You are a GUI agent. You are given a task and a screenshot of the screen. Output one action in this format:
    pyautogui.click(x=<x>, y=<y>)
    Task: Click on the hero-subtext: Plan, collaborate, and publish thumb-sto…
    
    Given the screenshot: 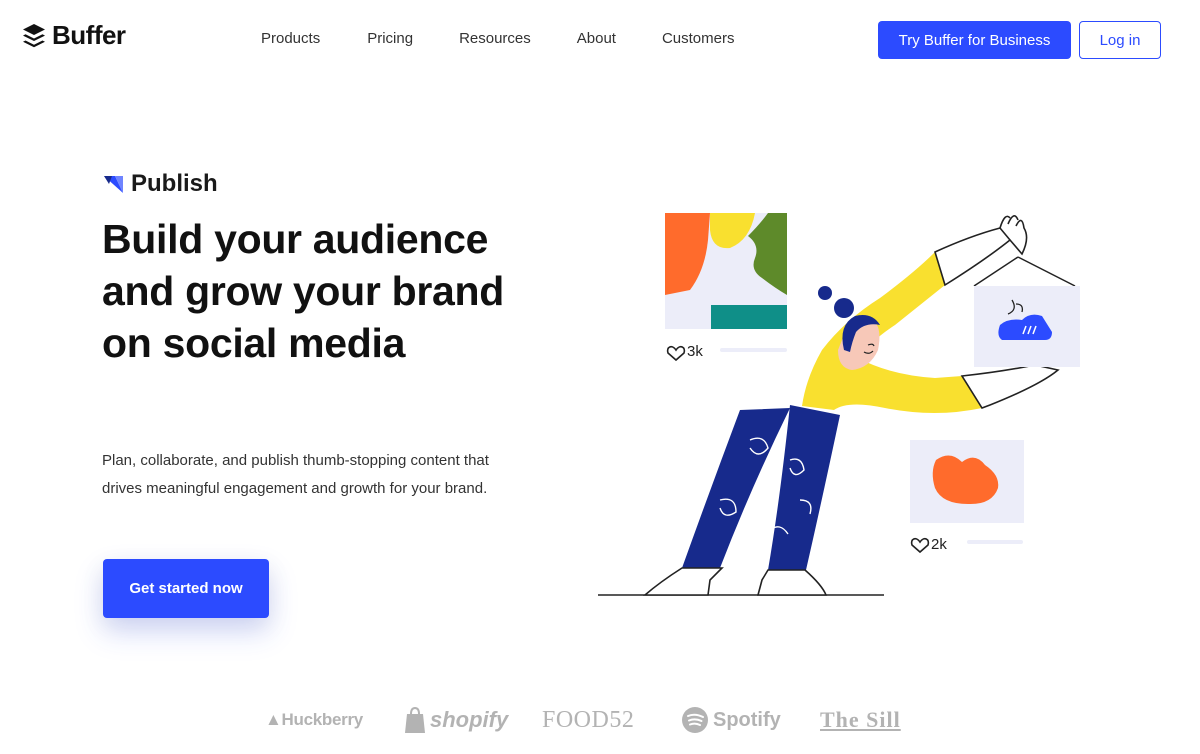 What is the action you would take?
    pyautogui.click(x=295, y=474)
    